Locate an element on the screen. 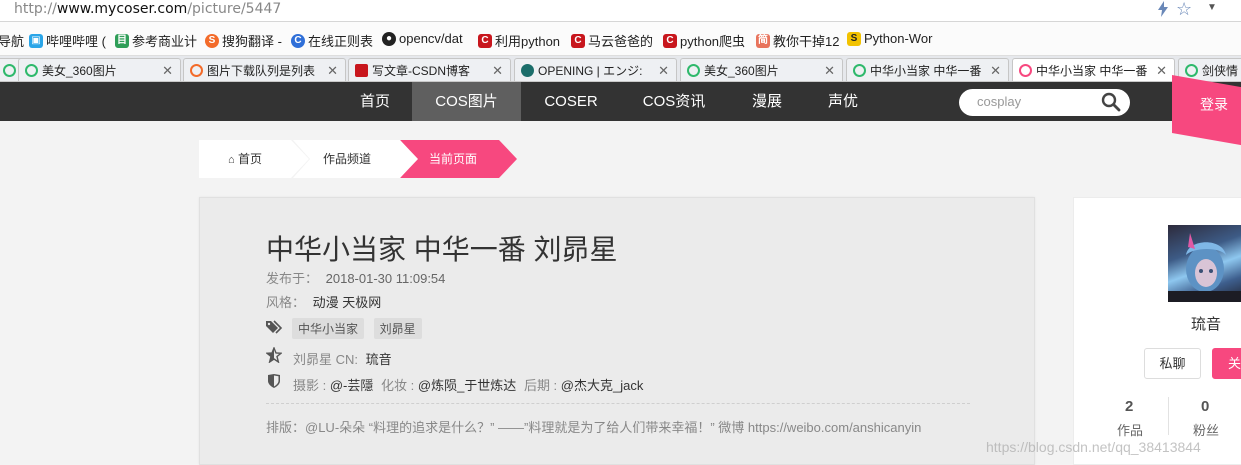 This screenshot has width=1241, height=465. tag-item: 刘昴星 is located at coordinates (397, 328).